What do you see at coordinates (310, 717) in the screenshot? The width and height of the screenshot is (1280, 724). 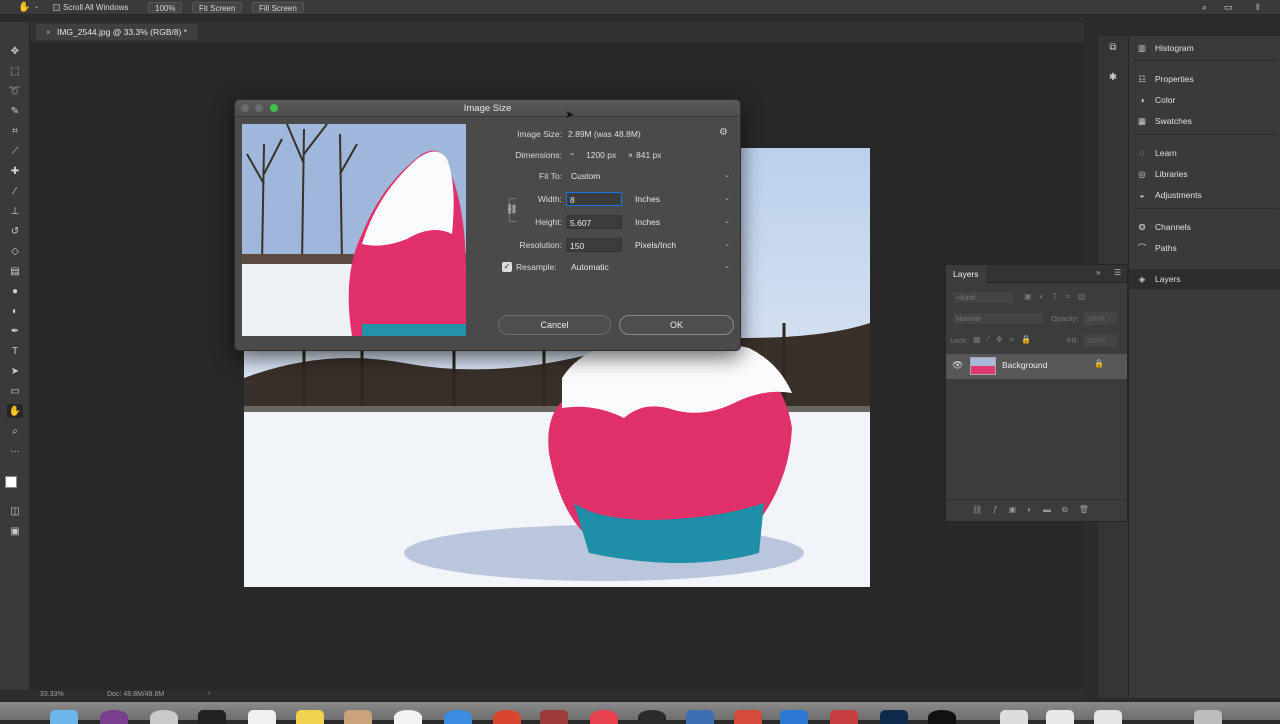 I see `notes-icon` at bounding box center [310, 717].